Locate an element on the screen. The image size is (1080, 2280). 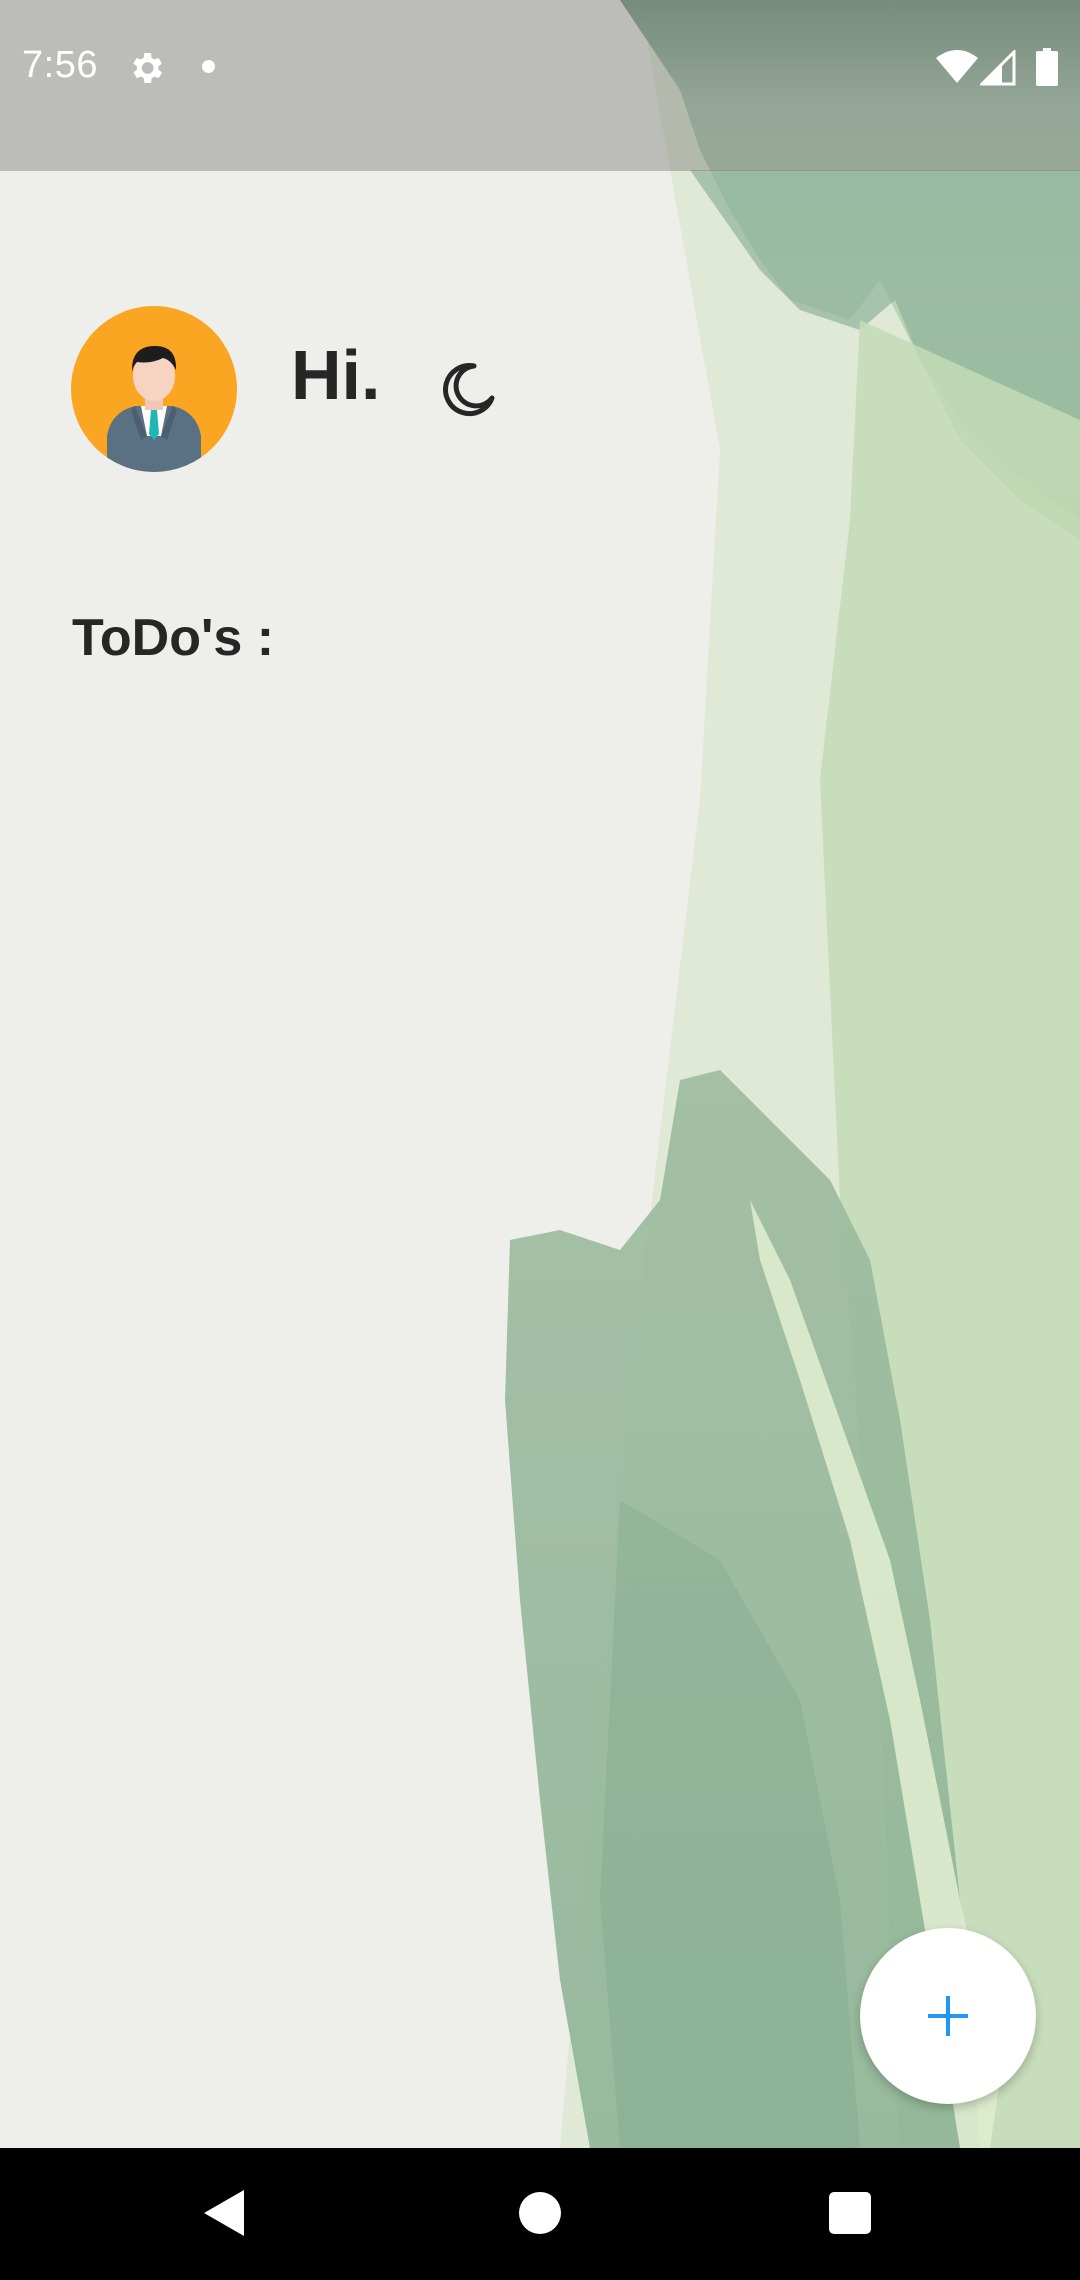
notification-dot-icon is located at coordinates (208, 66).